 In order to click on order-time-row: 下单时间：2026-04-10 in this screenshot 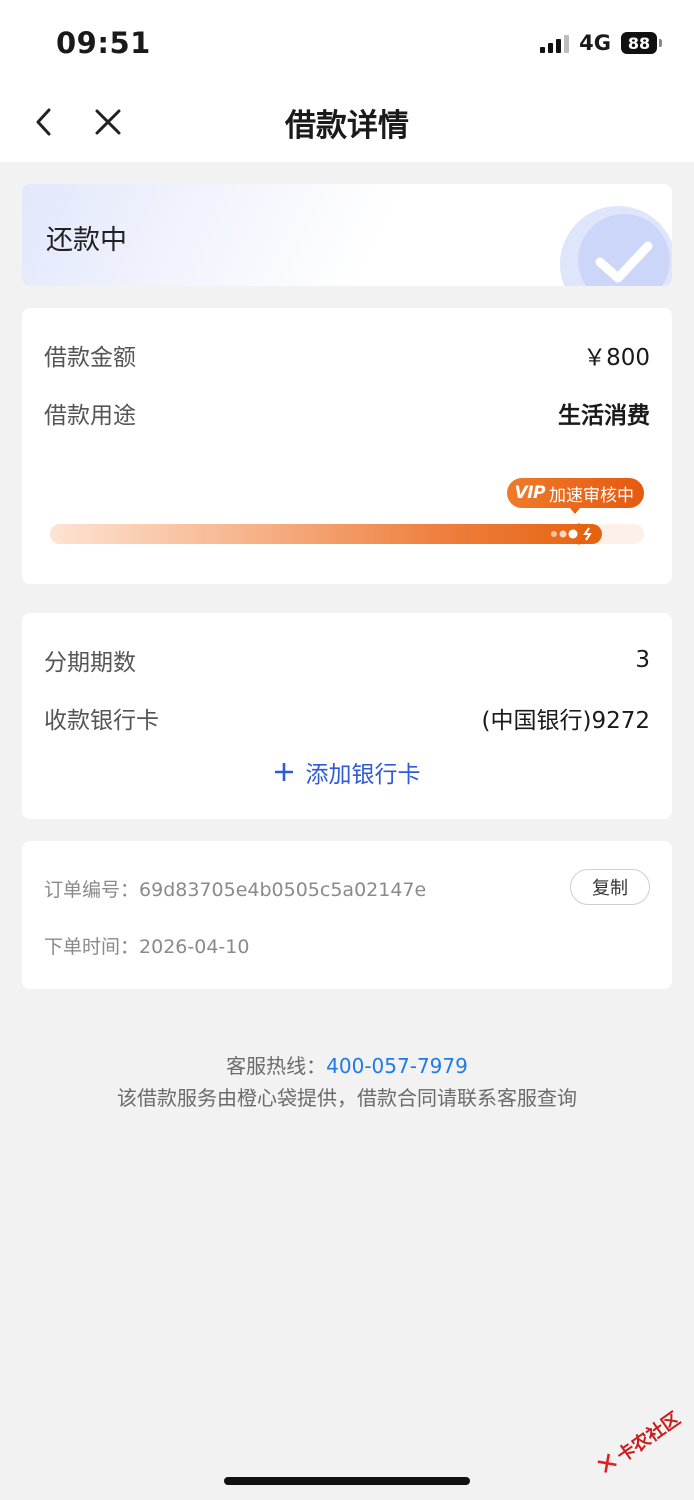, I will do `click(146, 945)`.